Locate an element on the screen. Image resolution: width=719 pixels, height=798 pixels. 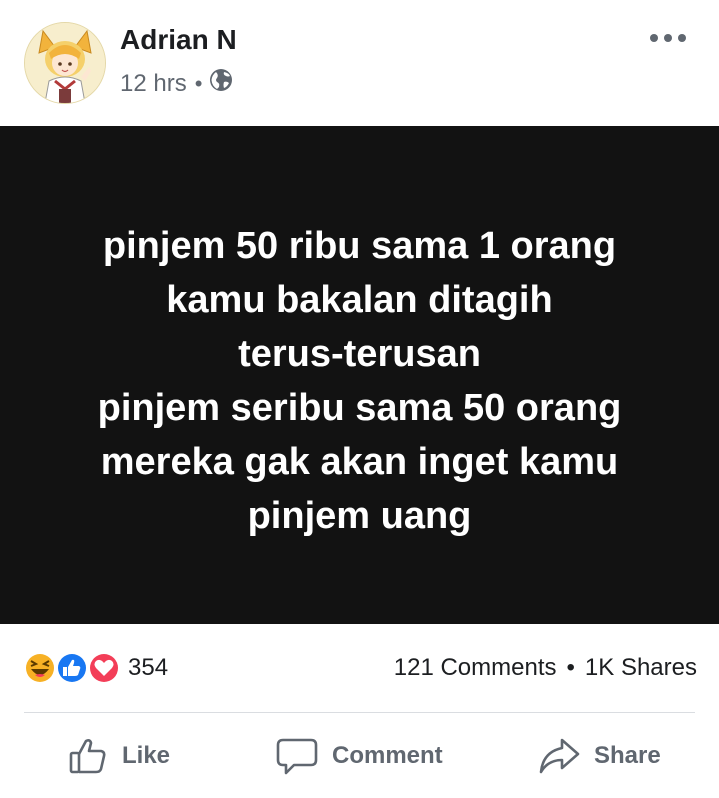
thumbs-up-icon is located at coordinates (87, 756).